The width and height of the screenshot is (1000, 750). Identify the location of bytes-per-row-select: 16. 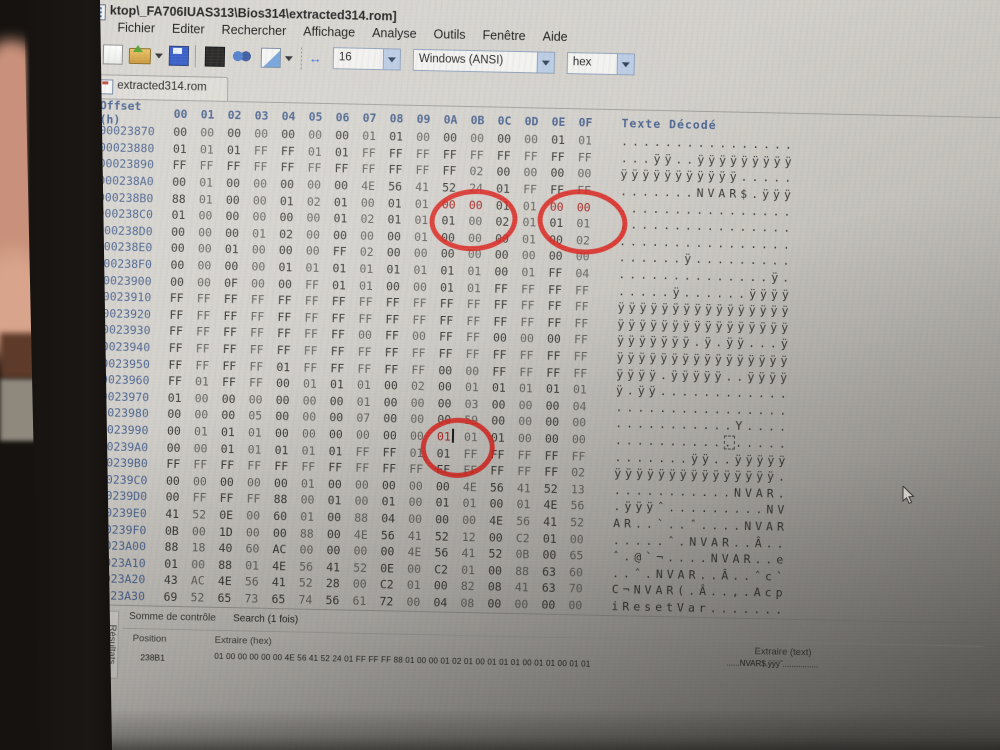
(367, 59).